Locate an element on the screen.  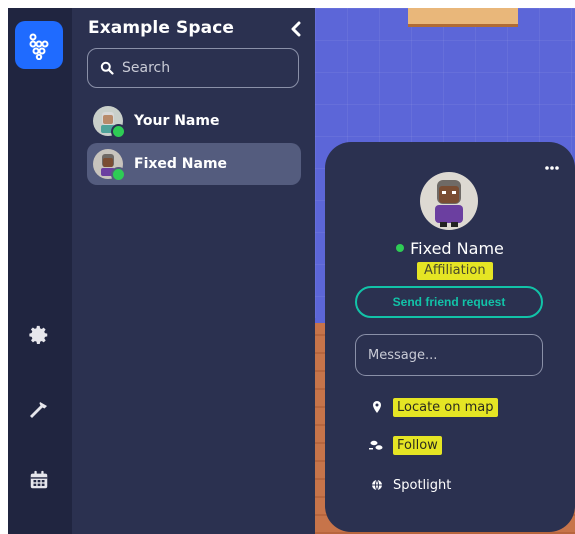
settings-gear-icon is located at coordinates (38, 334).